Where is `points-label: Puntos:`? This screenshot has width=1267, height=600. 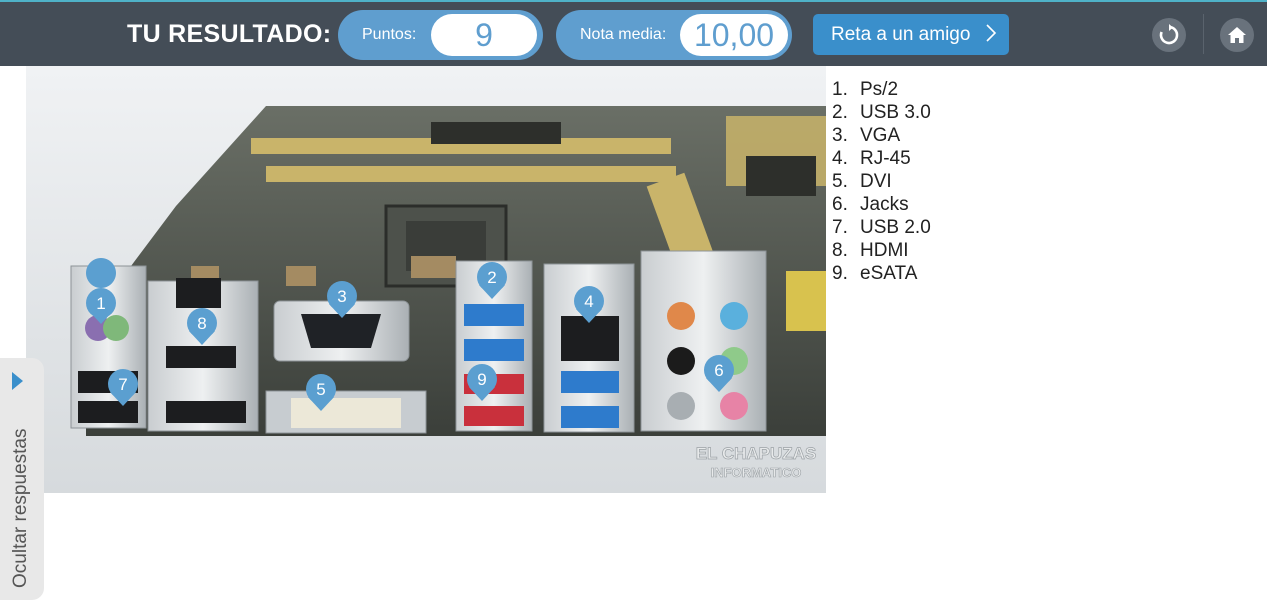
points-label: Puntos: is located at coordinates (389, 34).